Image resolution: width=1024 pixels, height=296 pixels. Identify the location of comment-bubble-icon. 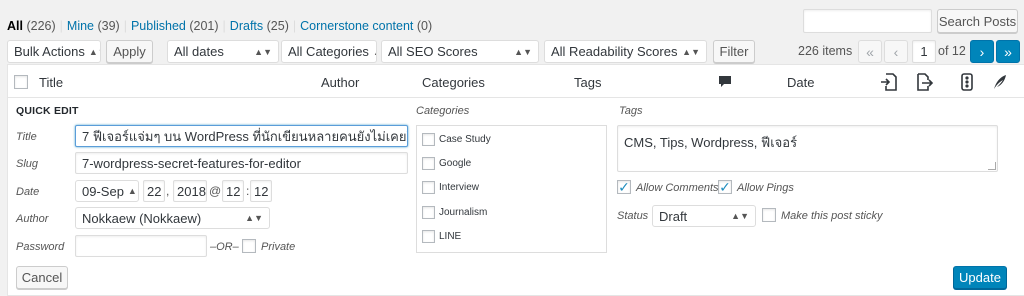
(725, 82).